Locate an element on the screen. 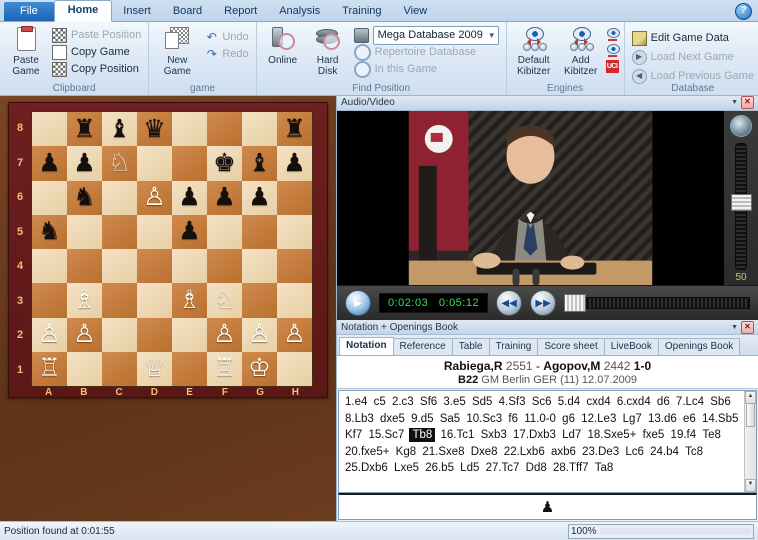  speaker-icon is located at coordinates (741, 125).